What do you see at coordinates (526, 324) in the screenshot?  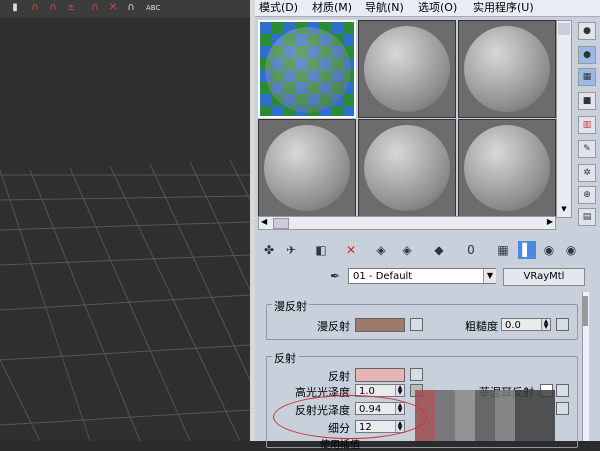 I see `roughness-spinner: 0.0 ▲ ▼` at bounding box center [526, 324].